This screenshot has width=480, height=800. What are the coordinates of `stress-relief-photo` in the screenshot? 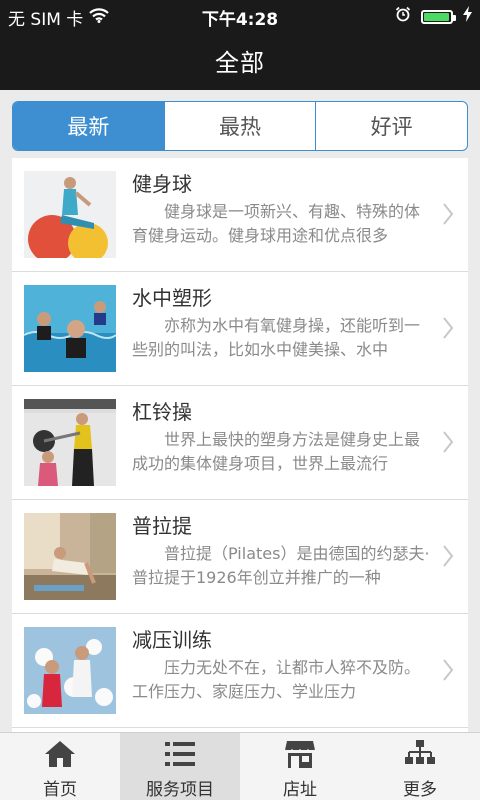 It's located at (70, 670).